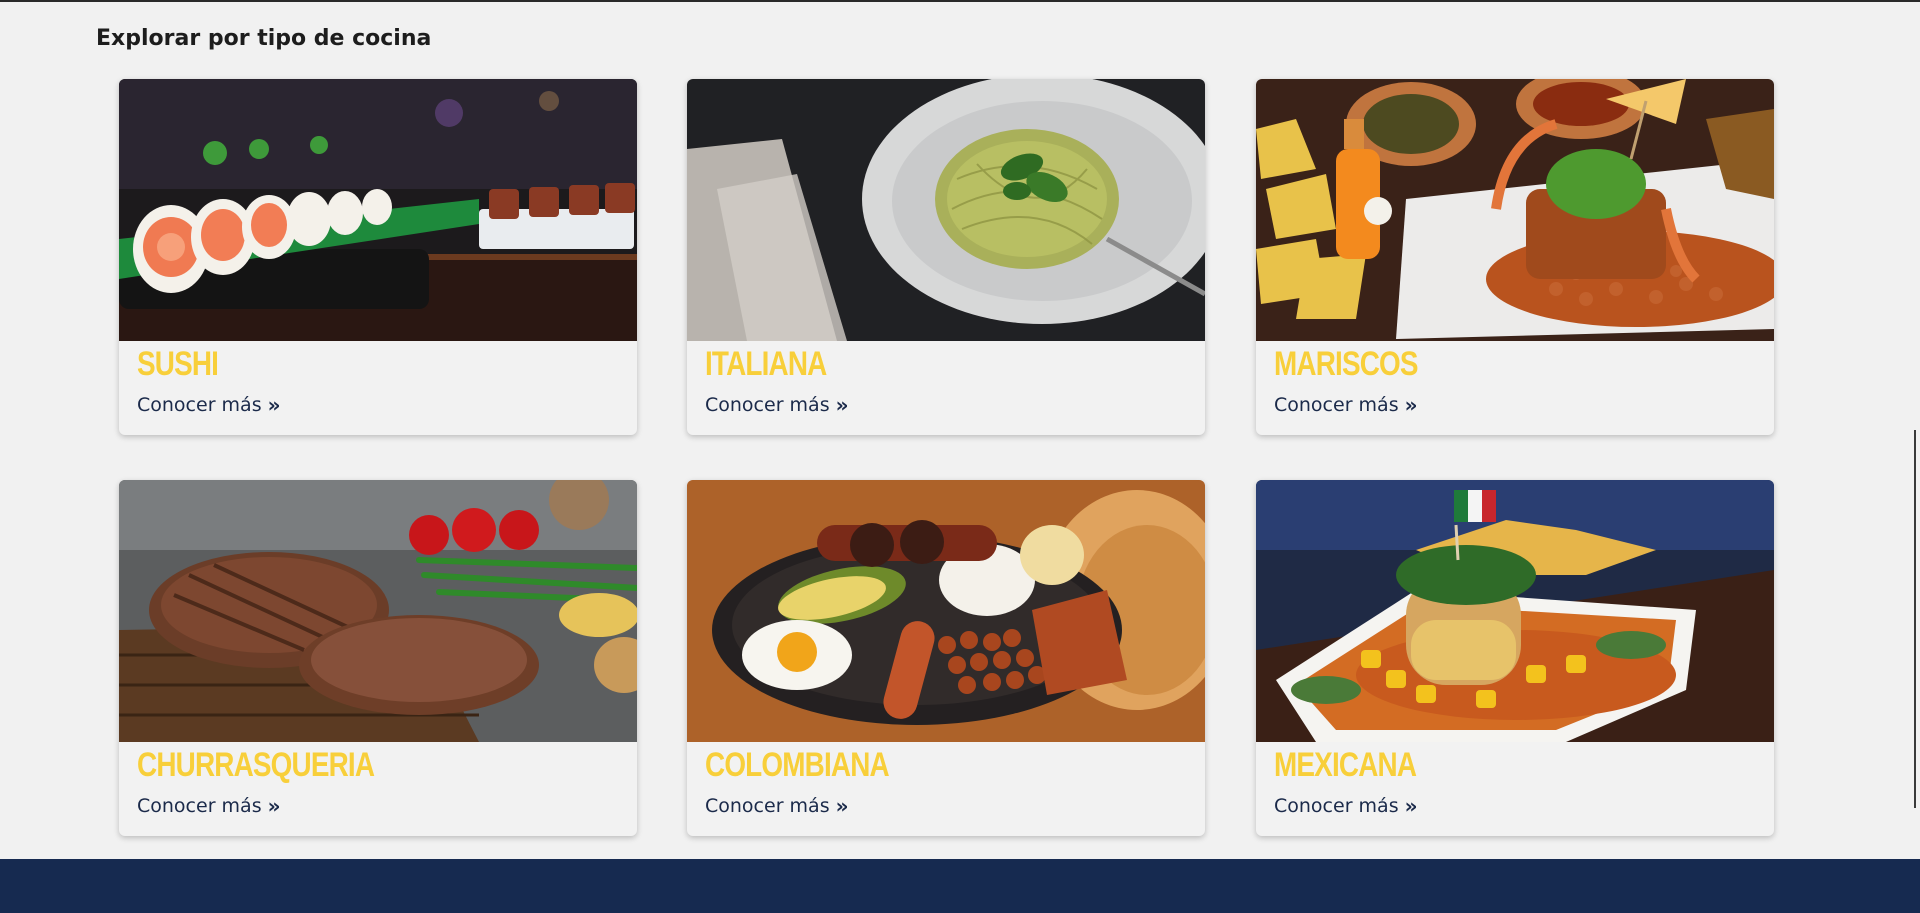  Describe the element at coordinates (1515, 210) in the screenshot. I see `mariscos-photo` at that location.